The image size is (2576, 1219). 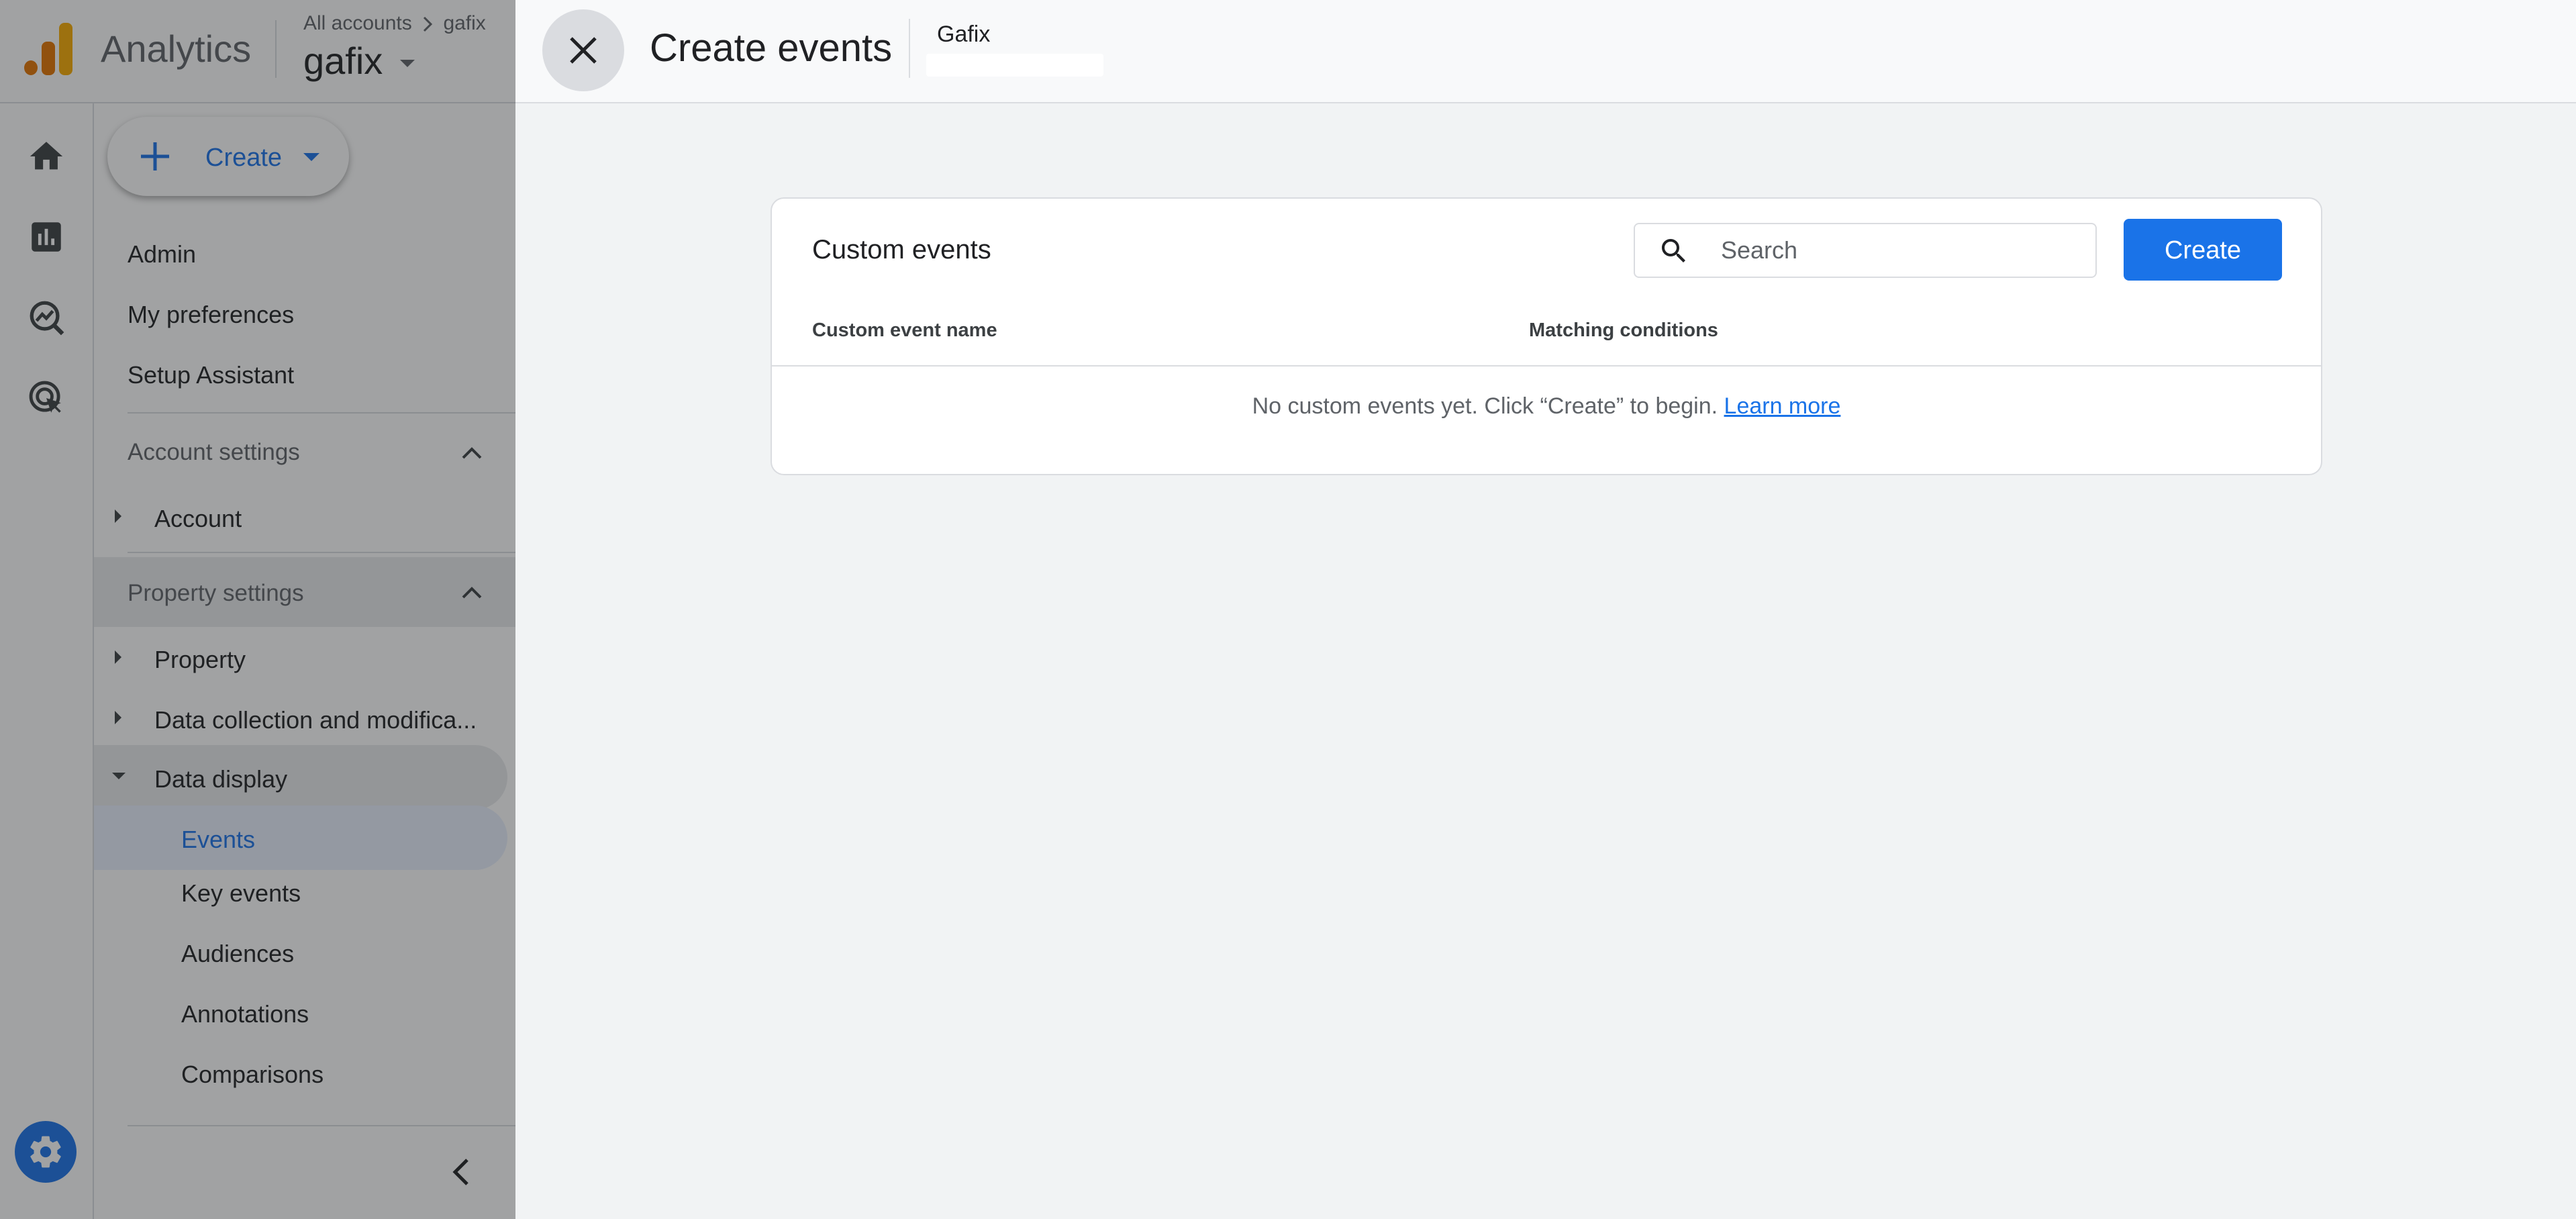 What do you see at coordinates (1546, 366) in the screenshot?
I see `table-header-divider` at bounding box center [1546, 366].